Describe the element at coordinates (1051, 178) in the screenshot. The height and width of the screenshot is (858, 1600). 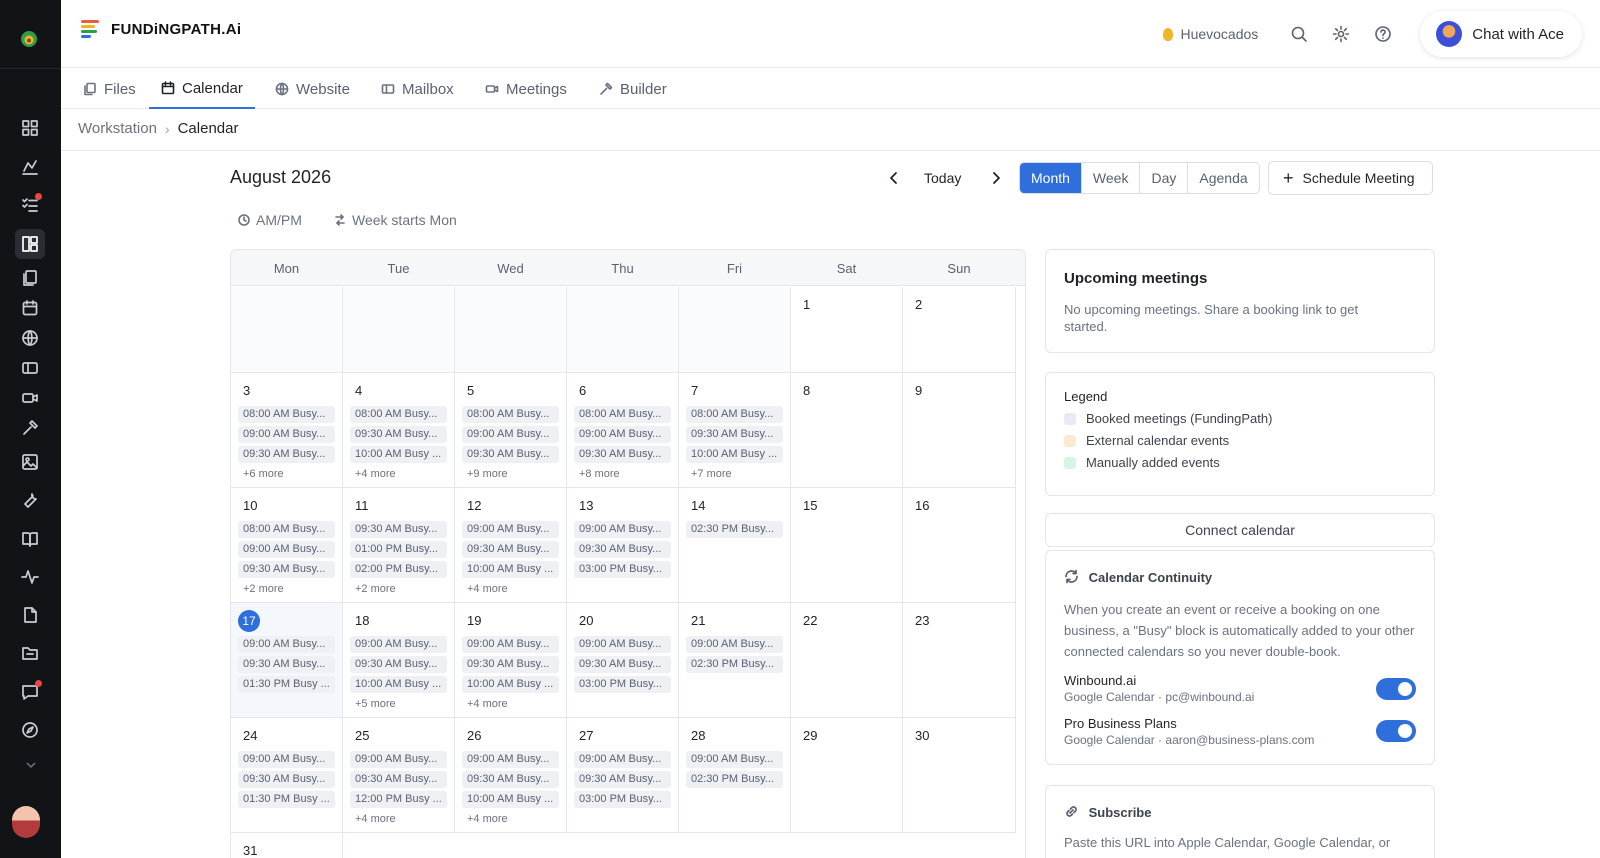
I see `view-month-button: Month` at that location.